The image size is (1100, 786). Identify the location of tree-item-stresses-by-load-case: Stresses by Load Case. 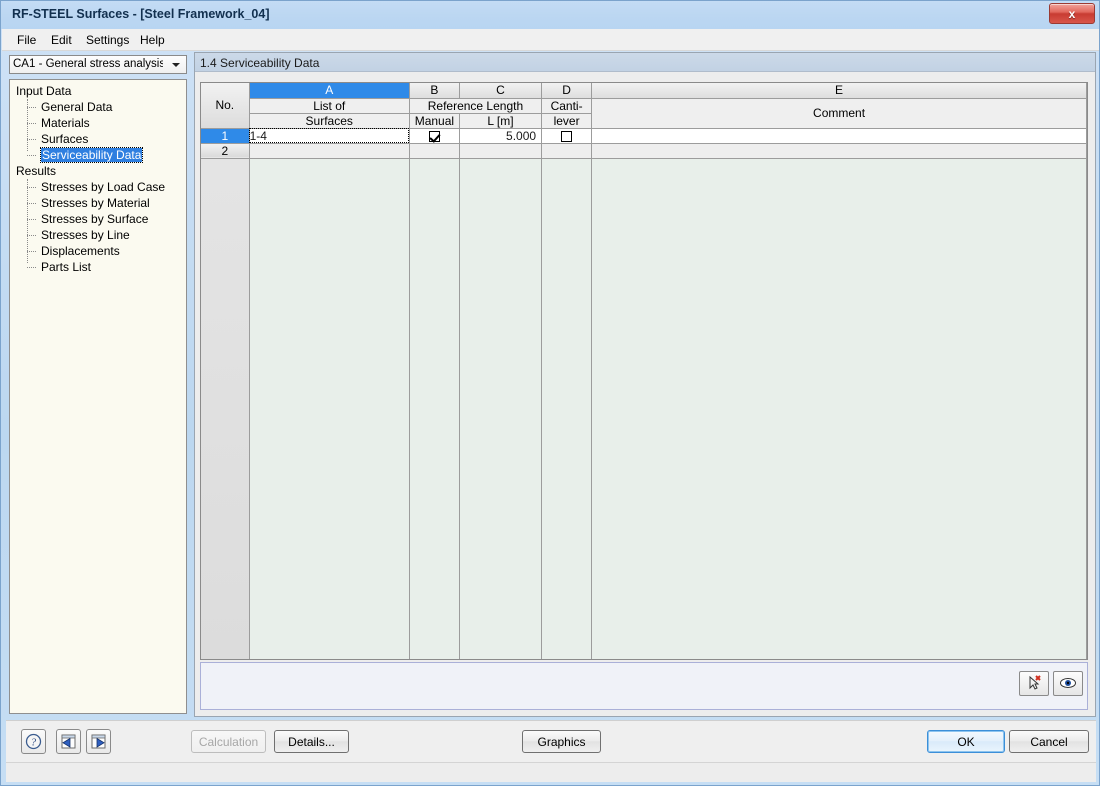
(98, 187).